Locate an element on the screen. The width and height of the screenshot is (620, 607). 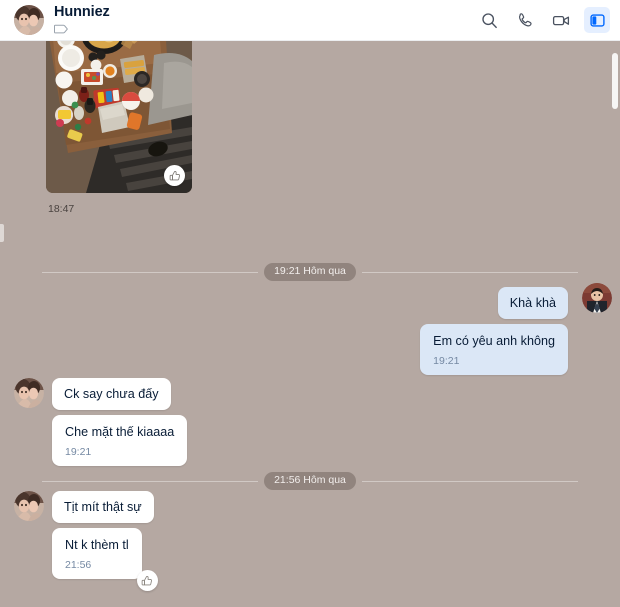
conversation-info-button is located at coordinates (597, 20).